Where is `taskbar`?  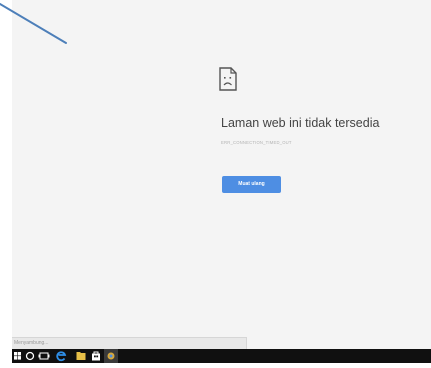
taskbar is located at coordinates (221, 356).